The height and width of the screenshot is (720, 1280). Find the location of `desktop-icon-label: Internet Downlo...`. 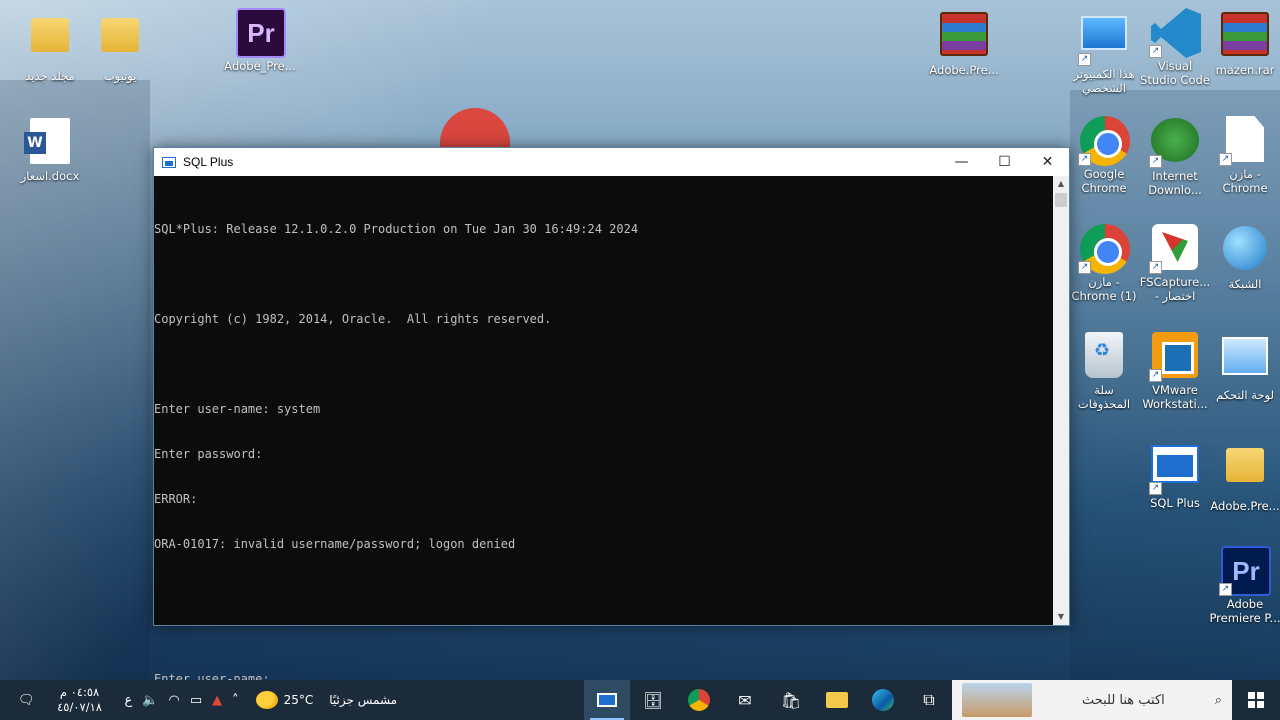

desktop-icon-label: Internet Downlo... is located at coordinates (1175, 183).